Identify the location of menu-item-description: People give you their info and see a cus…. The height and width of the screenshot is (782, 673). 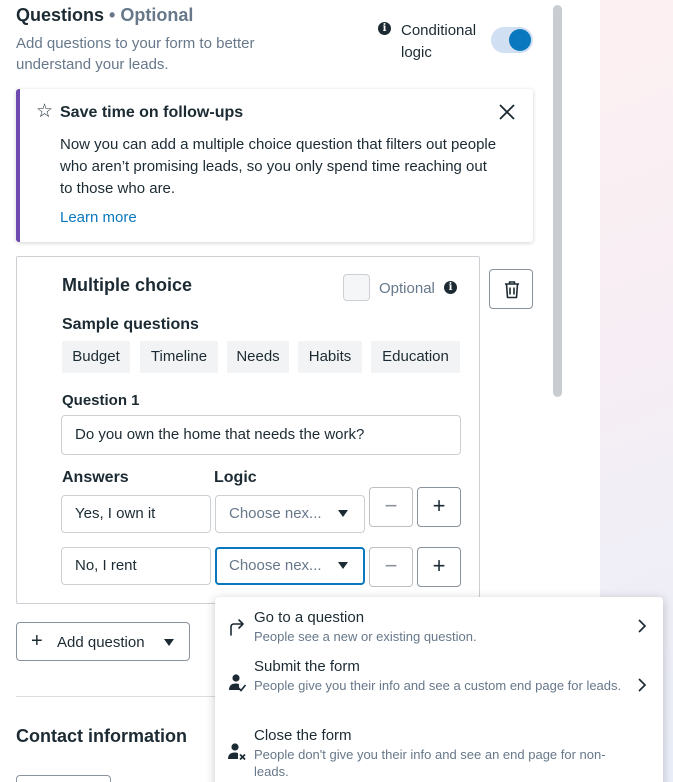
(438, 685).